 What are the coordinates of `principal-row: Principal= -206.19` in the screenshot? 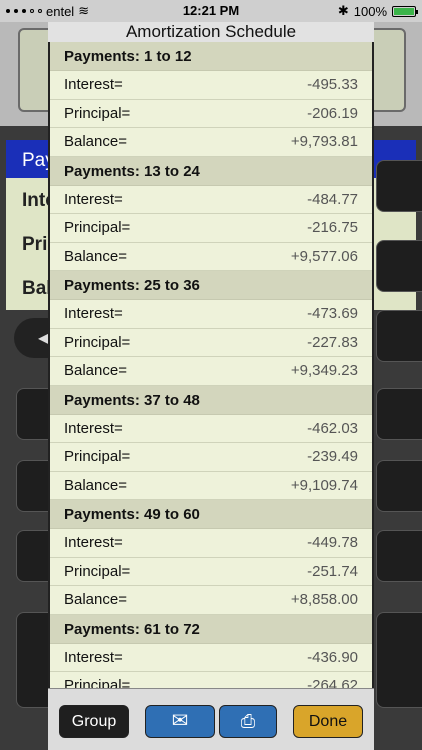 It's located at (211, 113).